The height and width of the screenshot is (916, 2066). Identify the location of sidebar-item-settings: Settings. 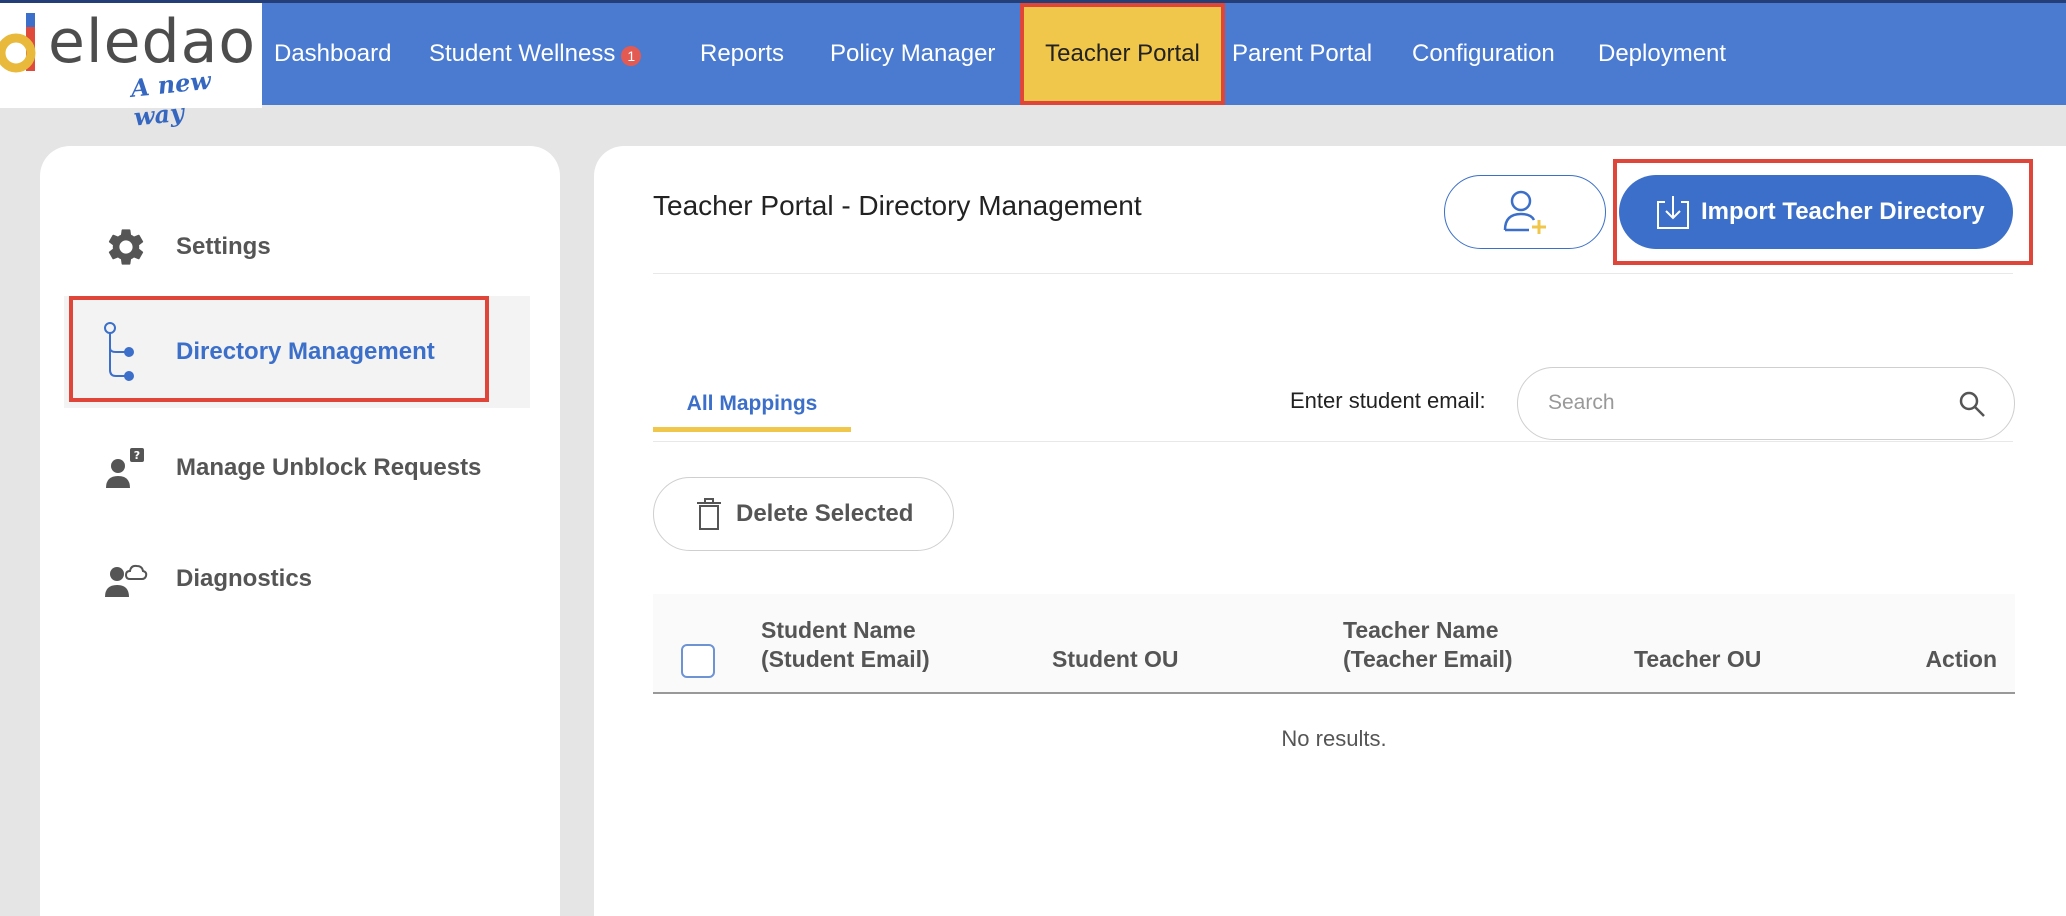
(297, 247).